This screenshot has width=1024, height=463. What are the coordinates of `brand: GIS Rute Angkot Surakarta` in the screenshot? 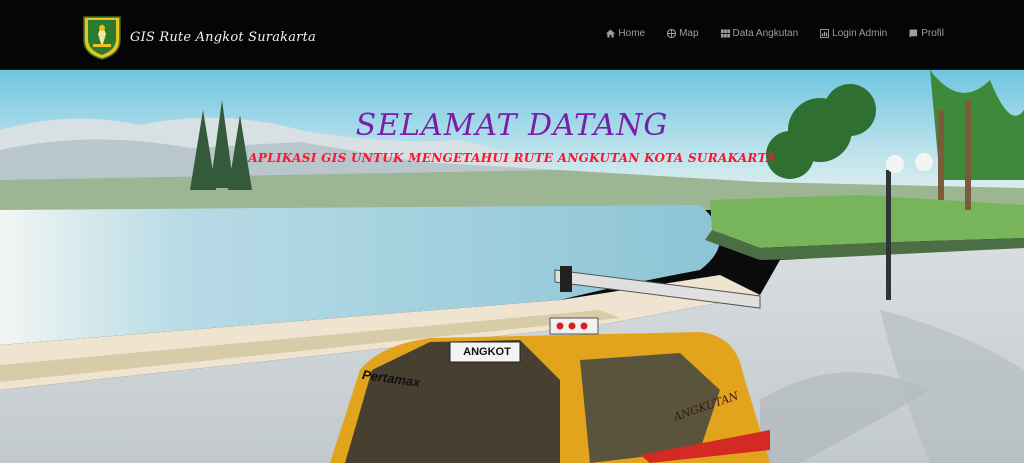 It's located at (198, 37).